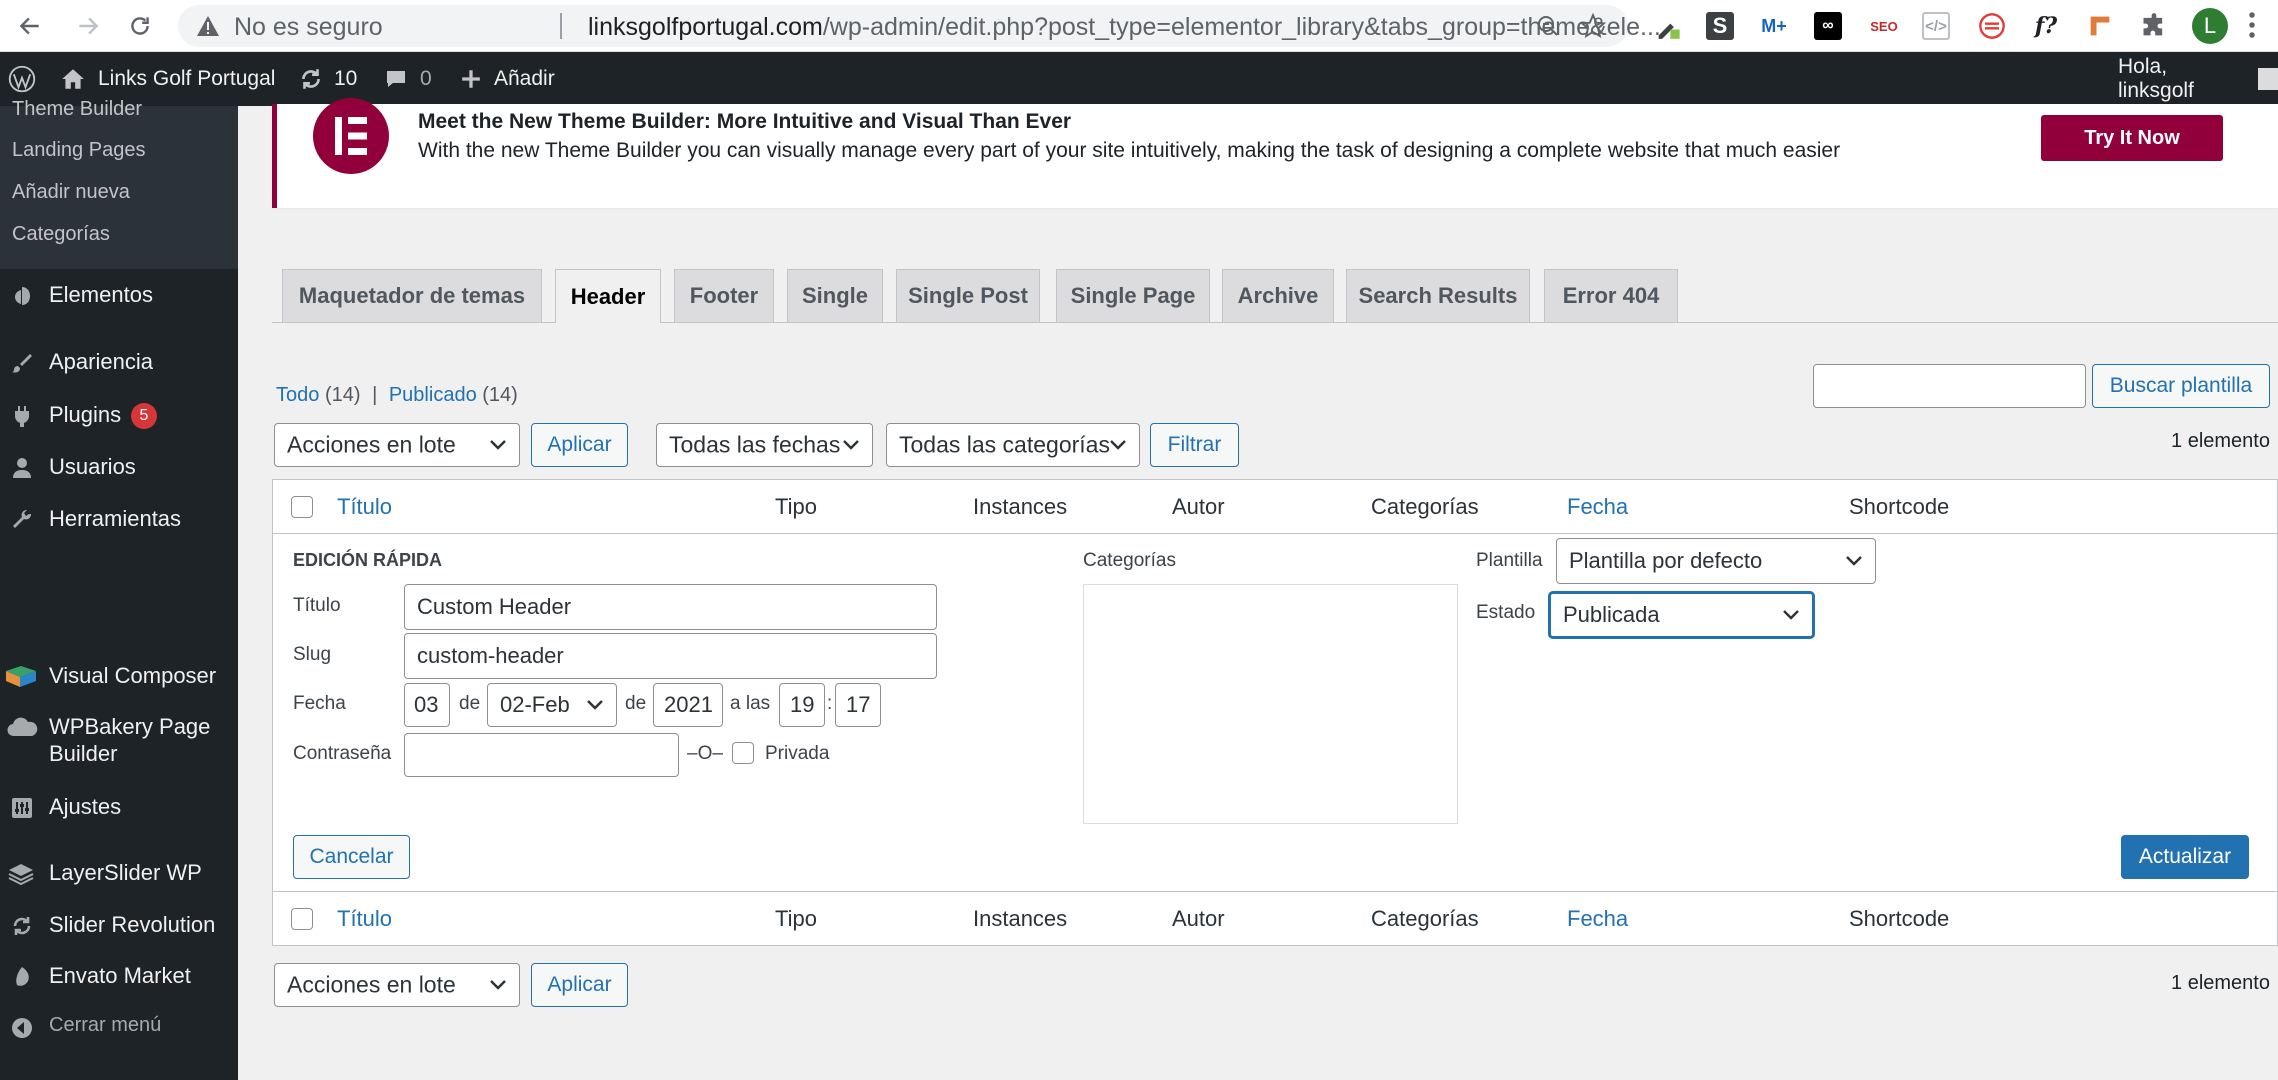 This screenshot has width=2278, height=1080. Describe the element at coordinates (77, 109) in the screenshot. I see `submenu-theme-builder: Theme Builder` at that location.